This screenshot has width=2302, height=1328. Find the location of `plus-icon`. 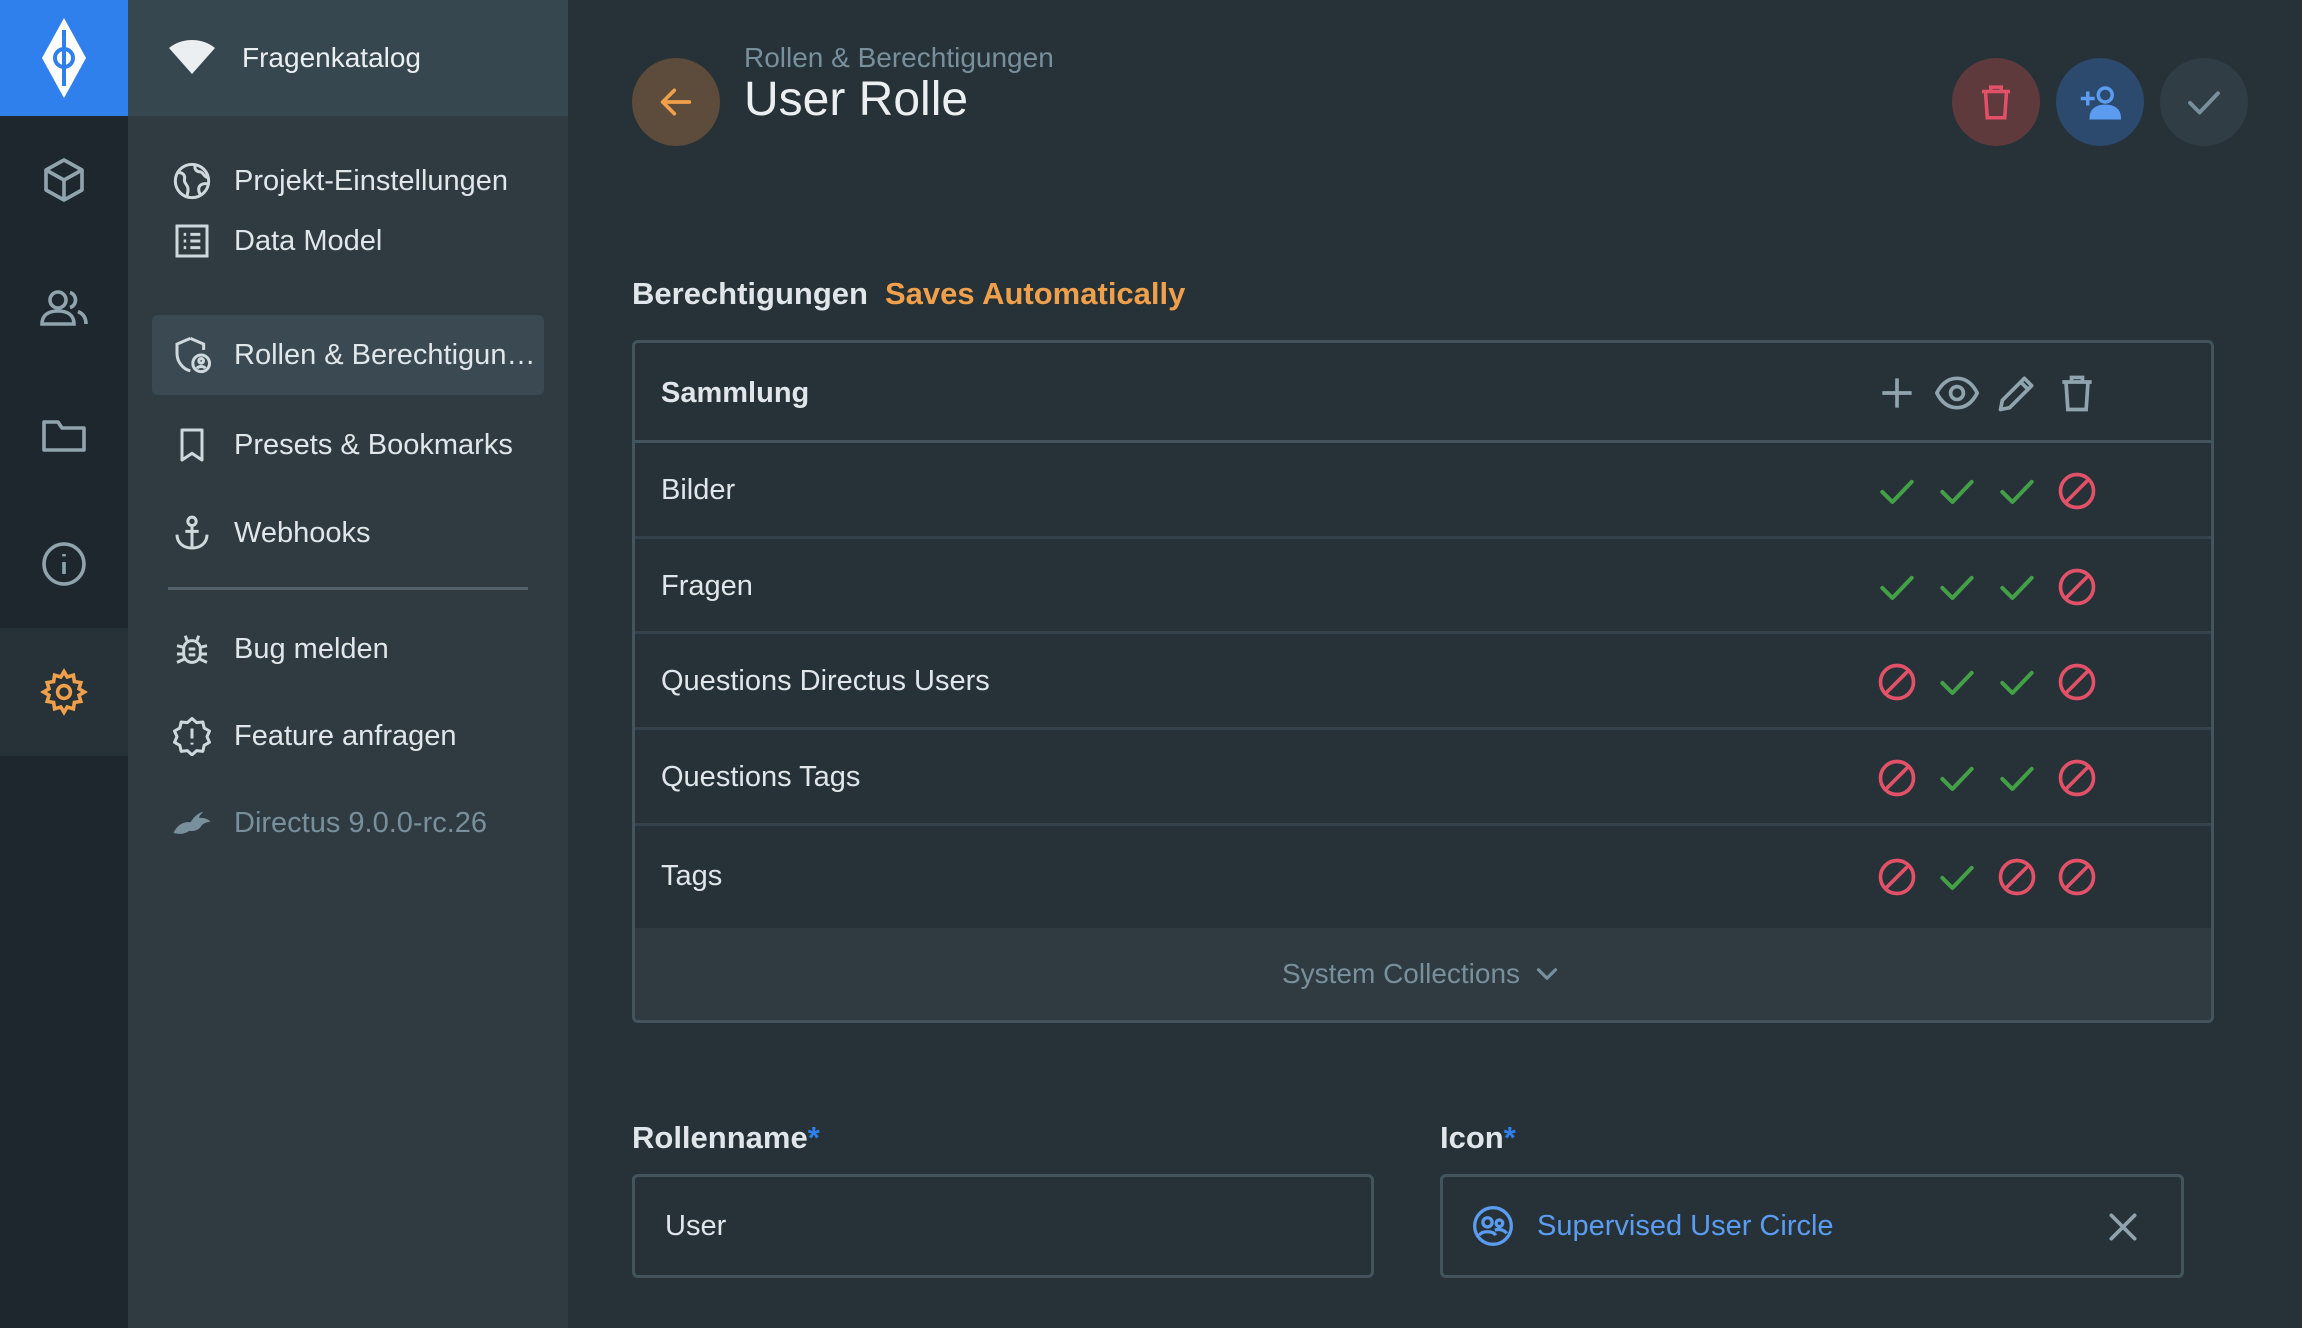

plus-icon is located at coordinates (1897, 393).